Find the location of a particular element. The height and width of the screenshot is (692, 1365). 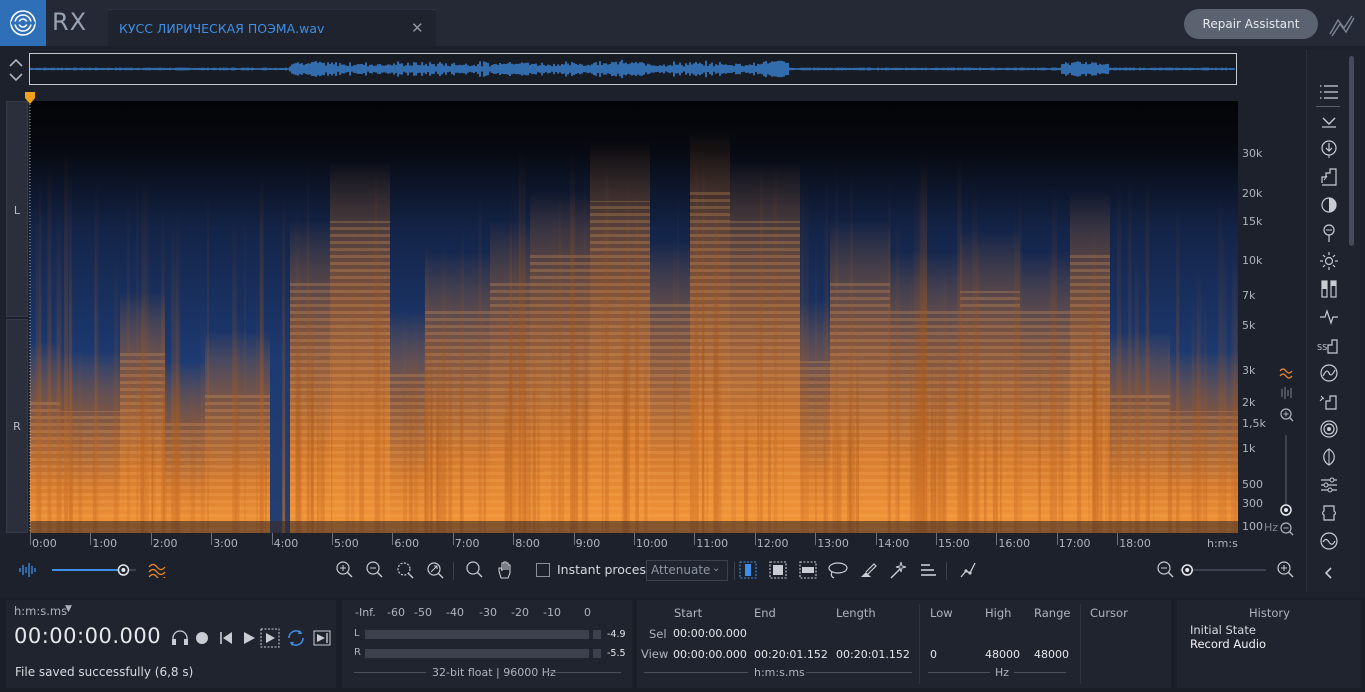

spectral-shaper-icon: SS is located at coordinates (1329, 345).